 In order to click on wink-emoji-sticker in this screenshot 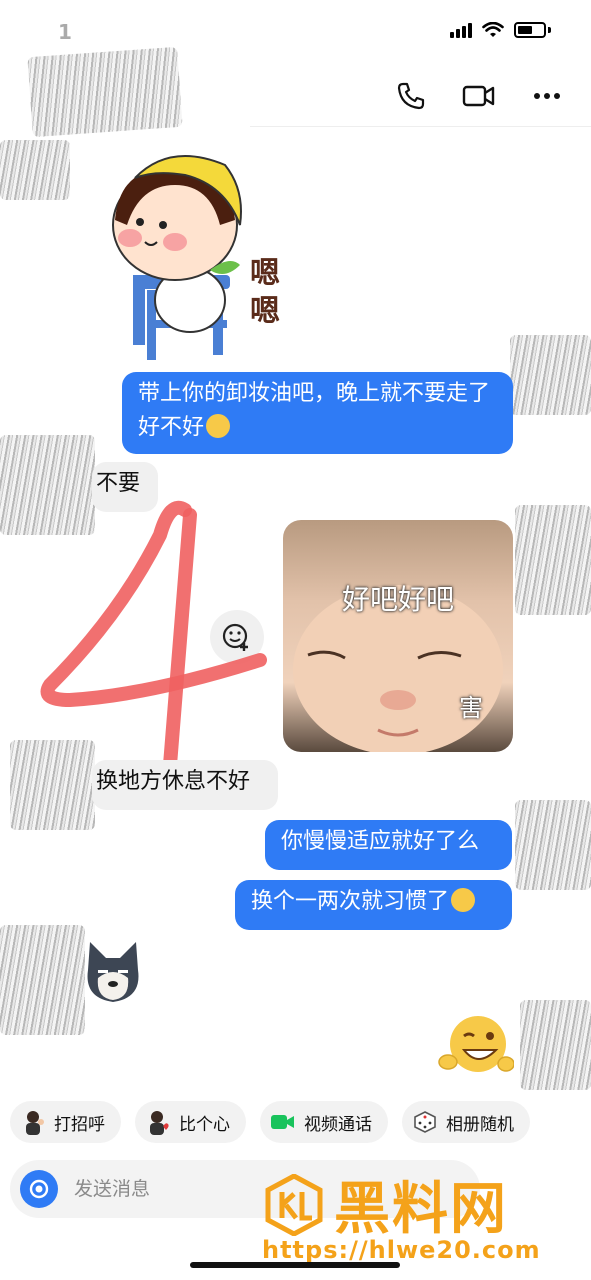, I will do `click(476, 1045)`.